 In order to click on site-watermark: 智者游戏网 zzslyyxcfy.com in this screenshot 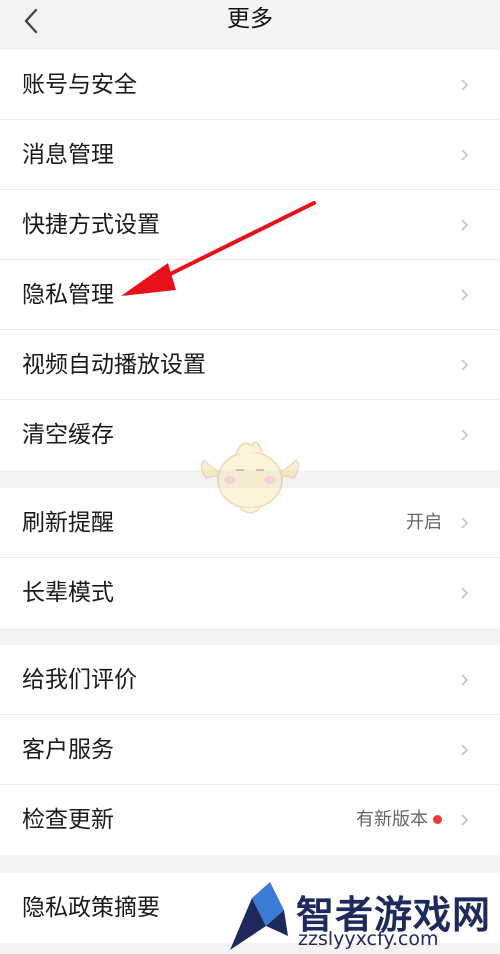, I will do `click(361, 917)`.